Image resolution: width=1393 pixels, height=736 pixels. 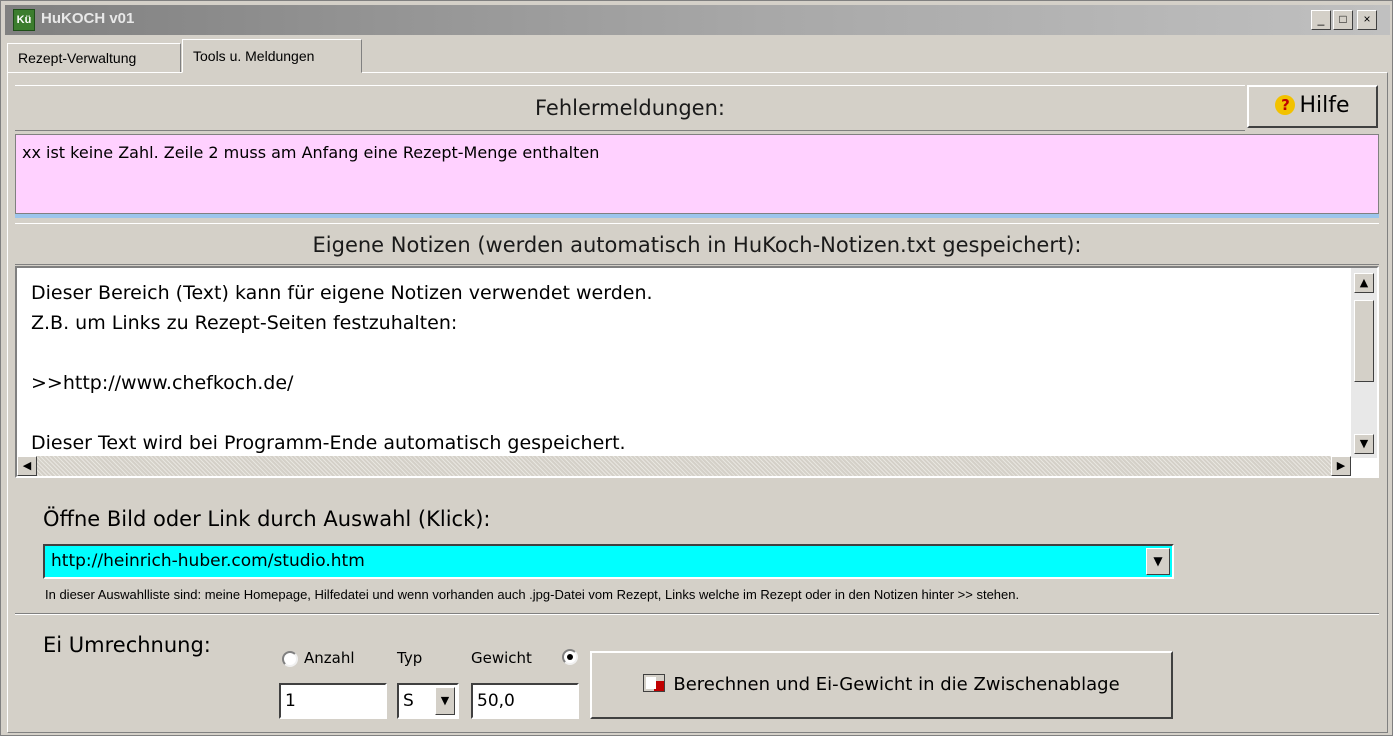 I want to click on link-select-value: http://heinrich-huber.com/studio.htm, so click(x=208, y=561).